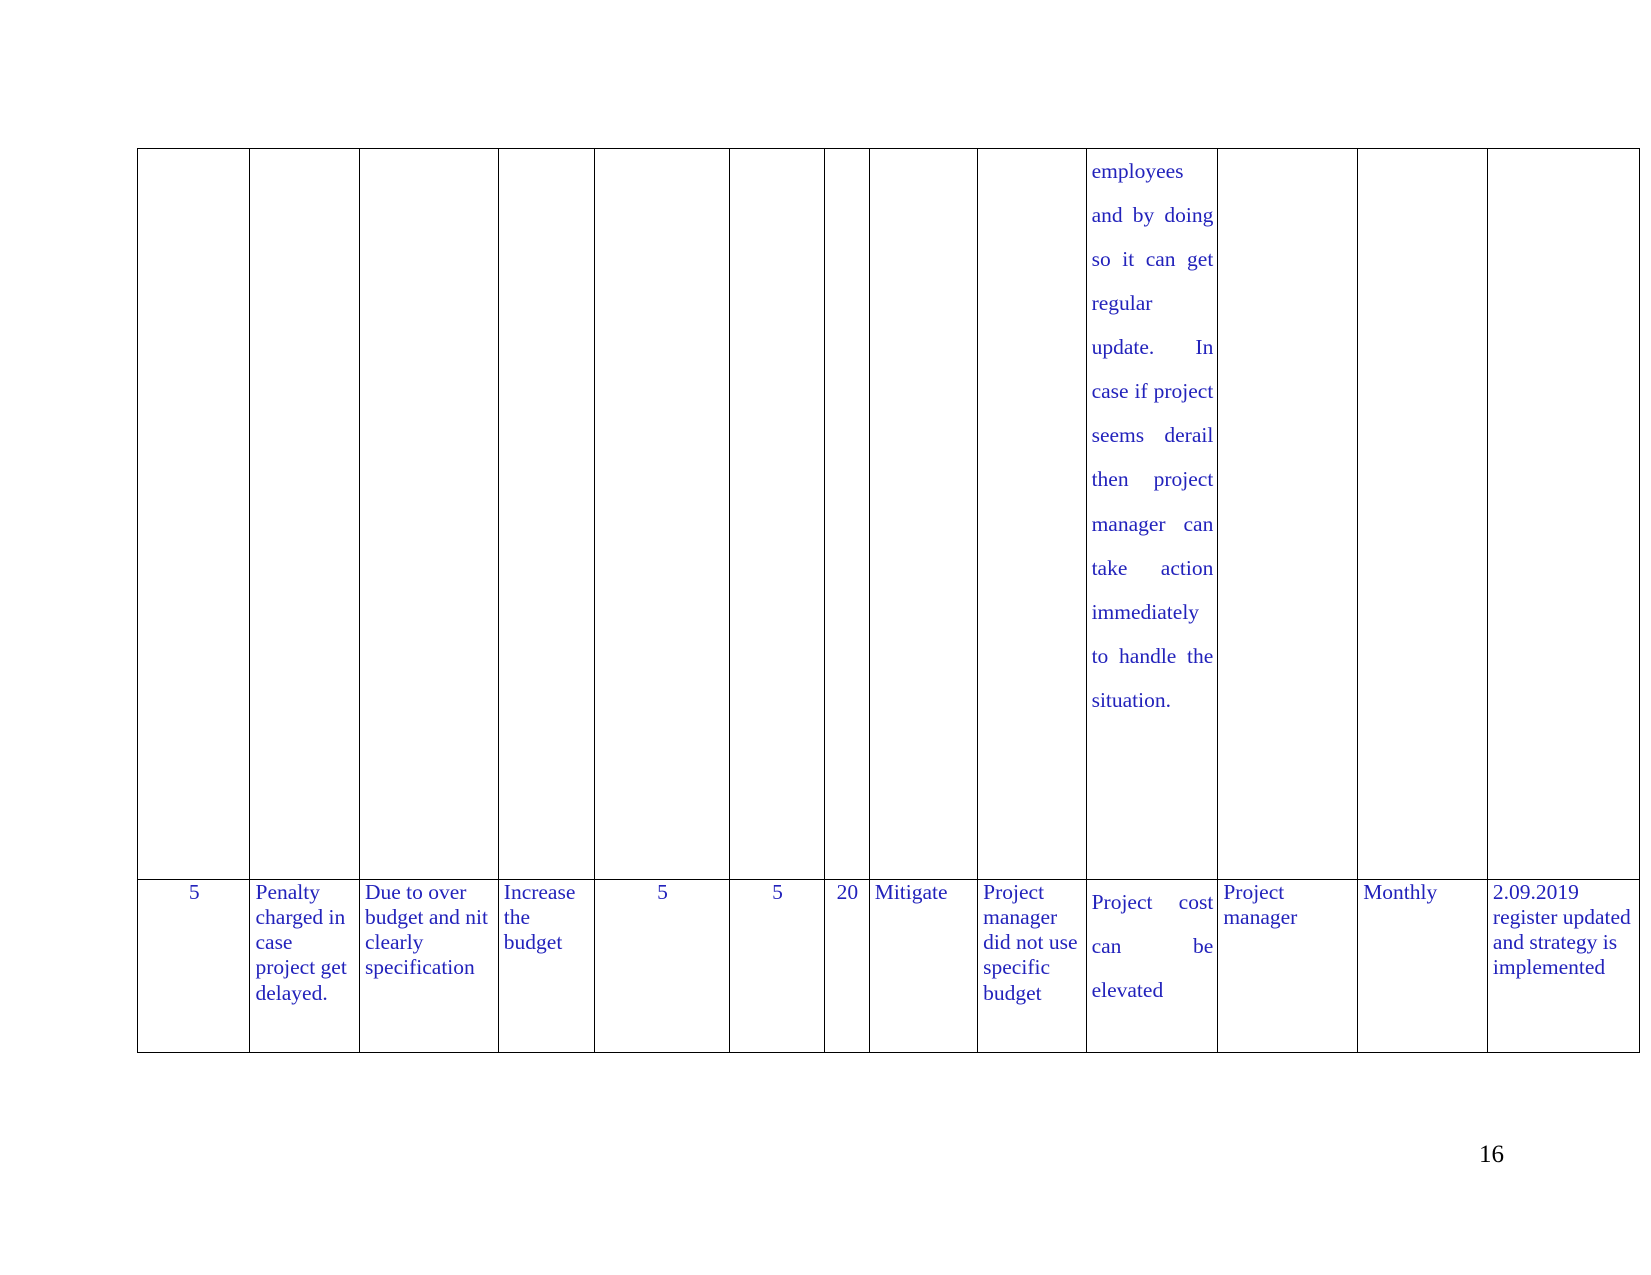 The height and width of the screenshot is (1275, 1651). I want to click on cell-review-frequency: Monthly, so click(1422, 966).